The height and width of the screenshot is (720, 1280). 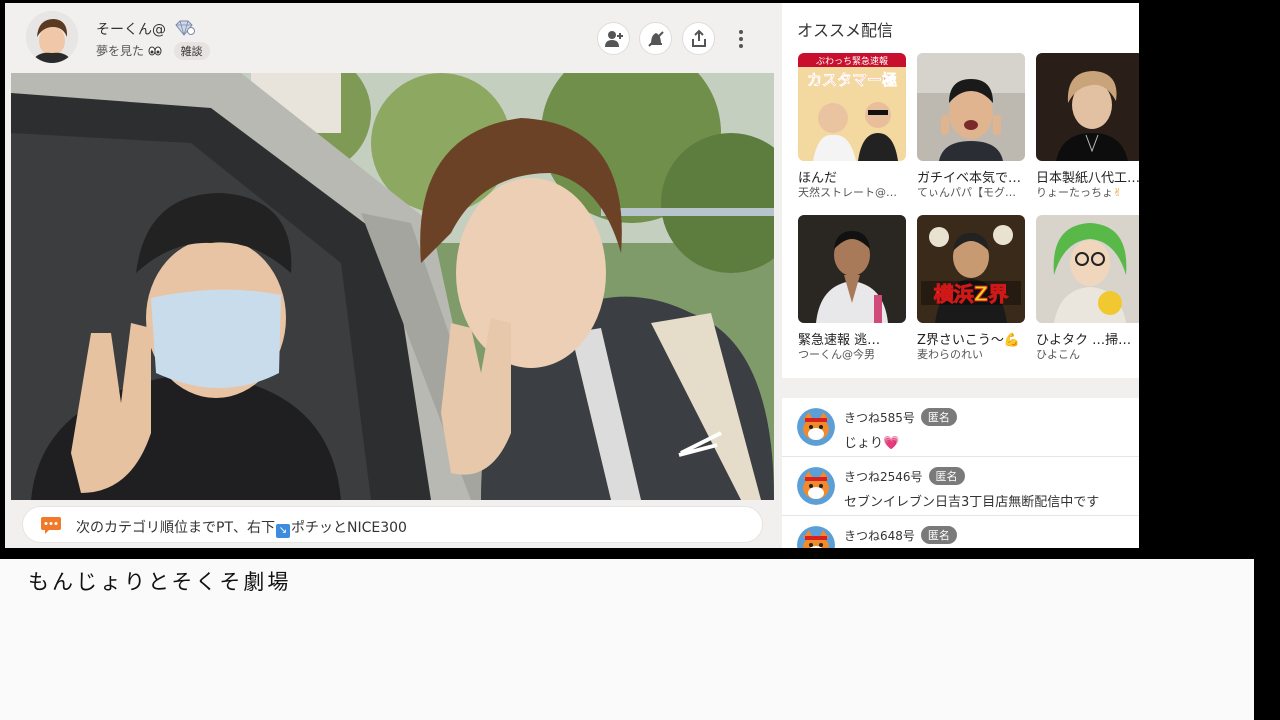 I want to click on diamond-icon, so click(x=185, y=28).